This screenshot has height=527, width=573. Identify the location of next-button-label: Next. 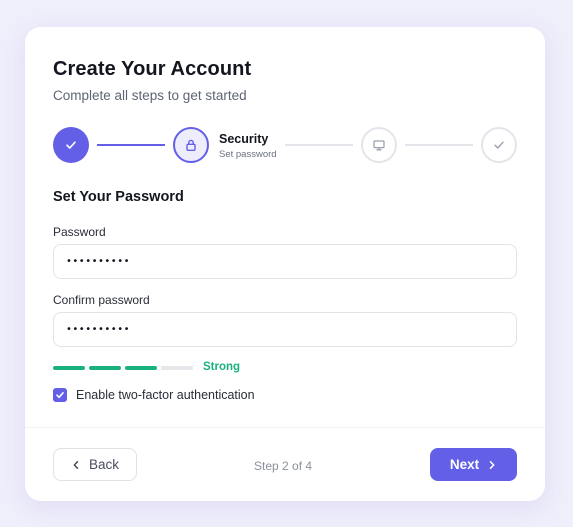
(464, 464).